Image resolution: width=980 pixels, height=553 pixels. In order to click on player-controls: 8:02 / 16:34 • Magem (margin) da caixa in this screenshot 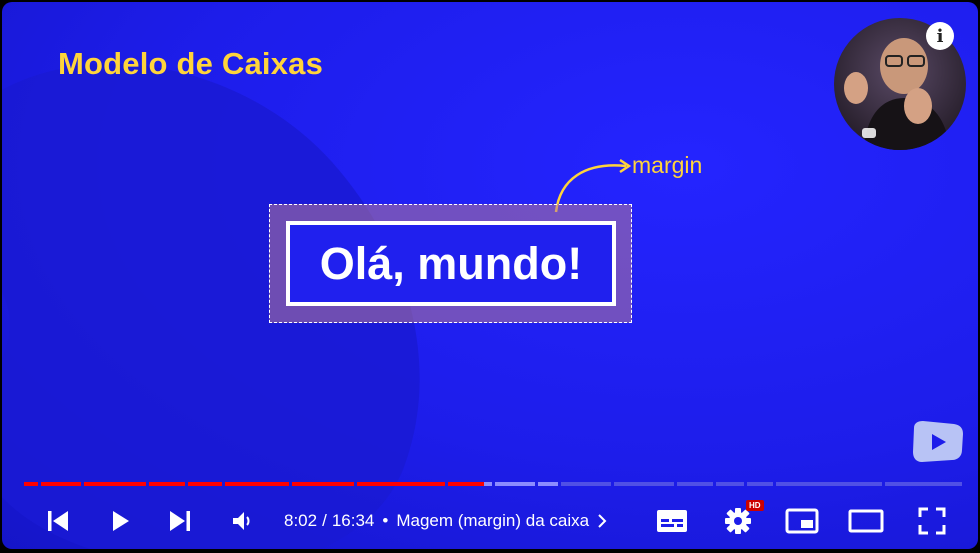, I will do `click(490, 520)`.